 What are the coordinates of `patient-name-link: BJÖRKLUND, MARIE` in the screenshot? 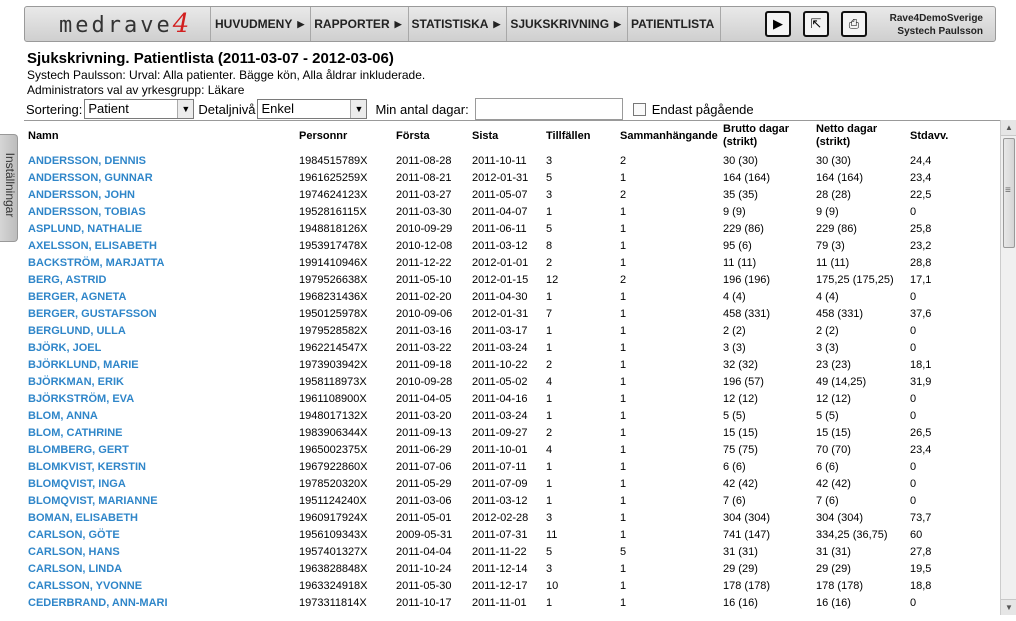 It's located at (83, 365).